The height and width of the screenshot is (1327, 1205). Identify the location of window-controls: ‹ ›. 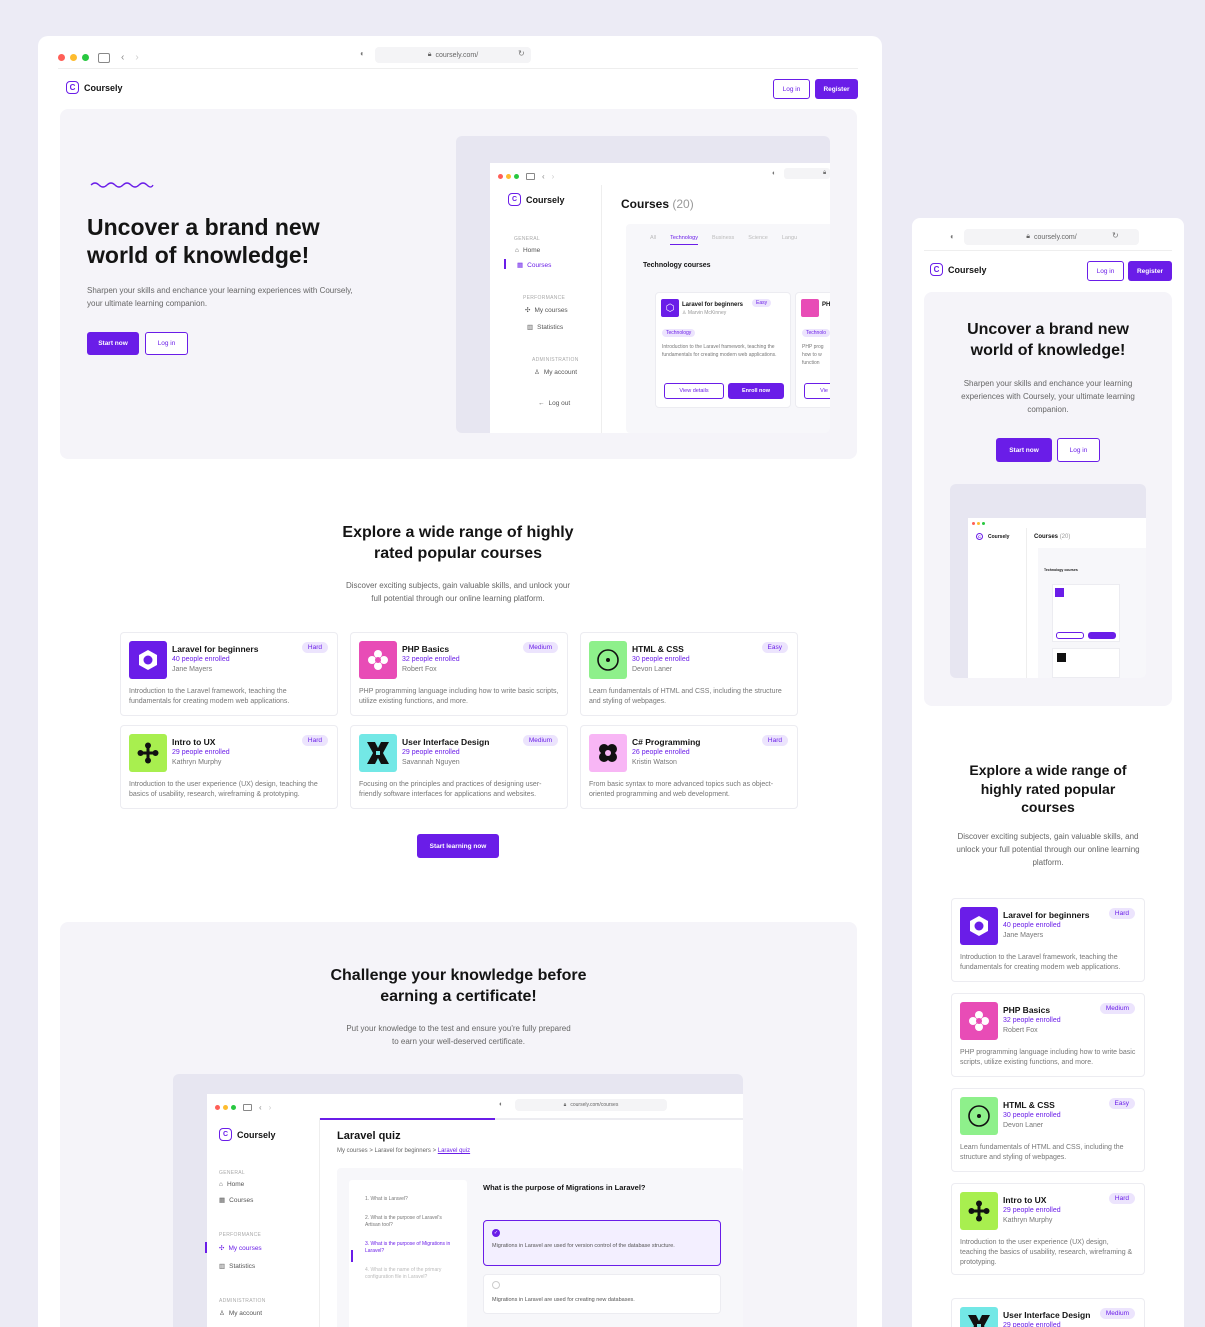
(98, 57).